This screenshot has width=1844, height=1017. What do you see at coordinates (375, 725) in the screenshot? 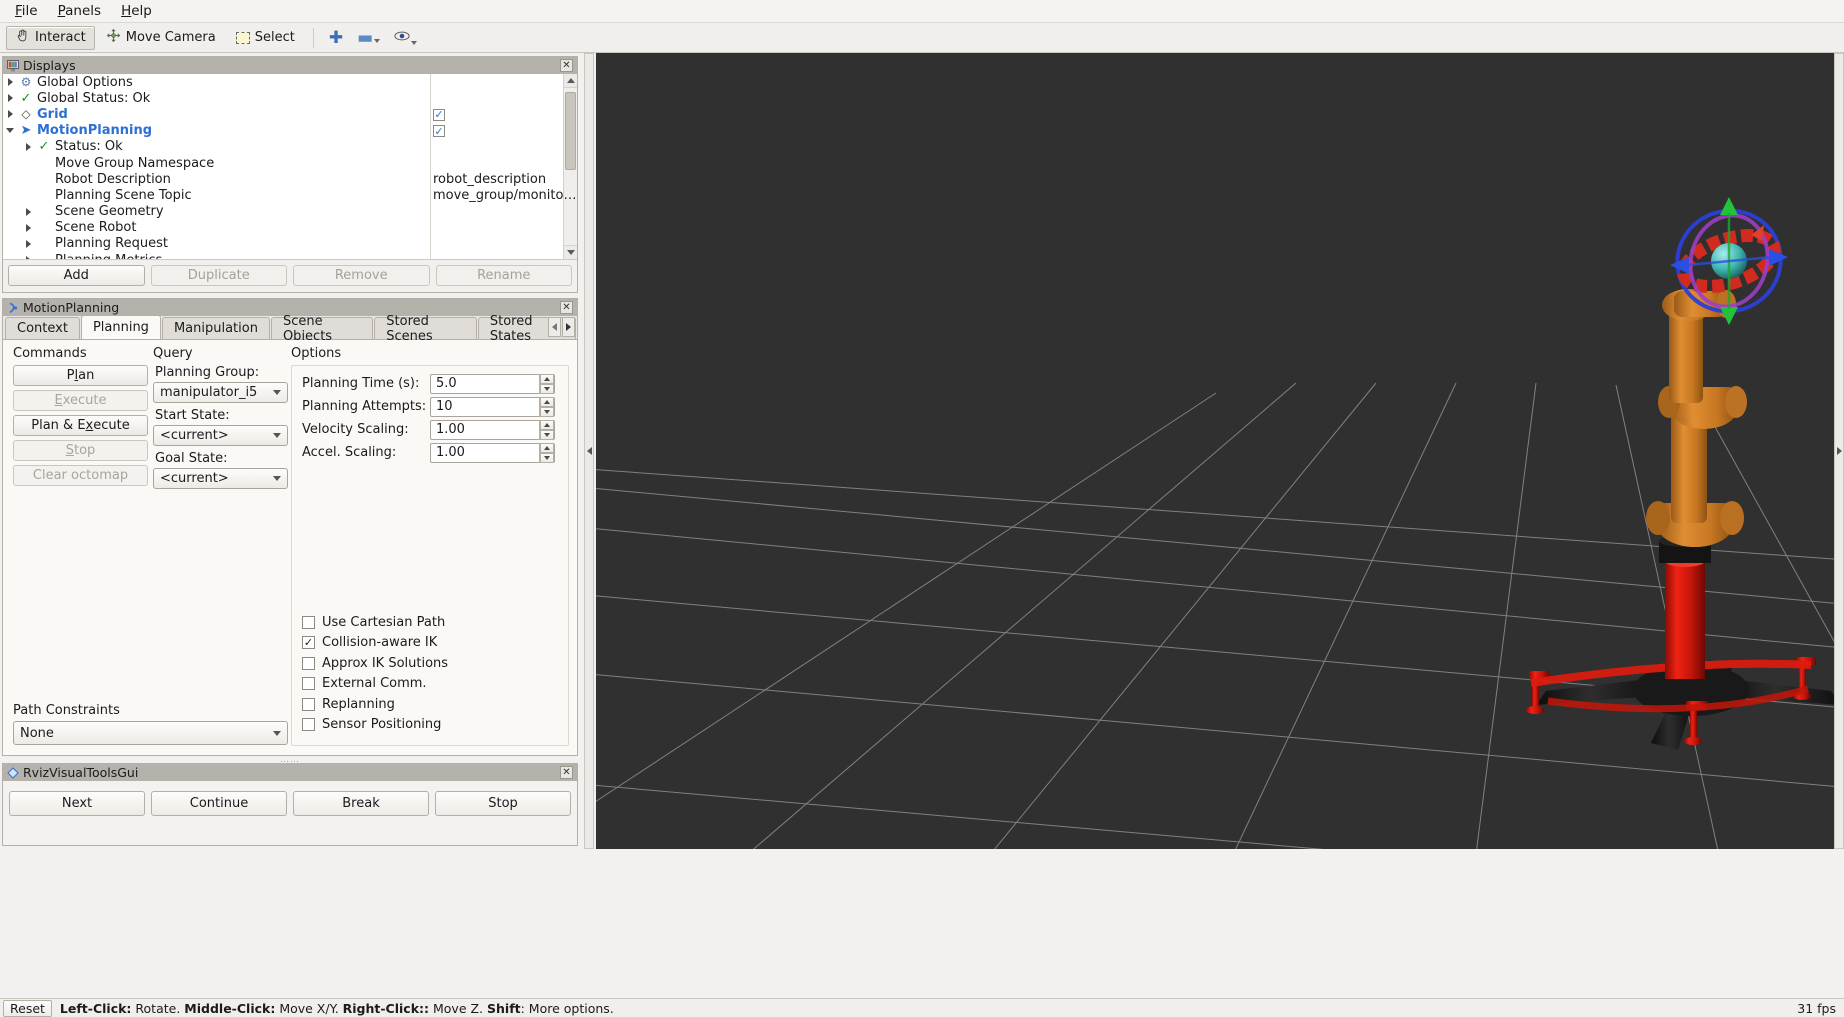
I see `checkbox-sensor-positioning: Sensor Positioning` at bounding box center [375, 725].